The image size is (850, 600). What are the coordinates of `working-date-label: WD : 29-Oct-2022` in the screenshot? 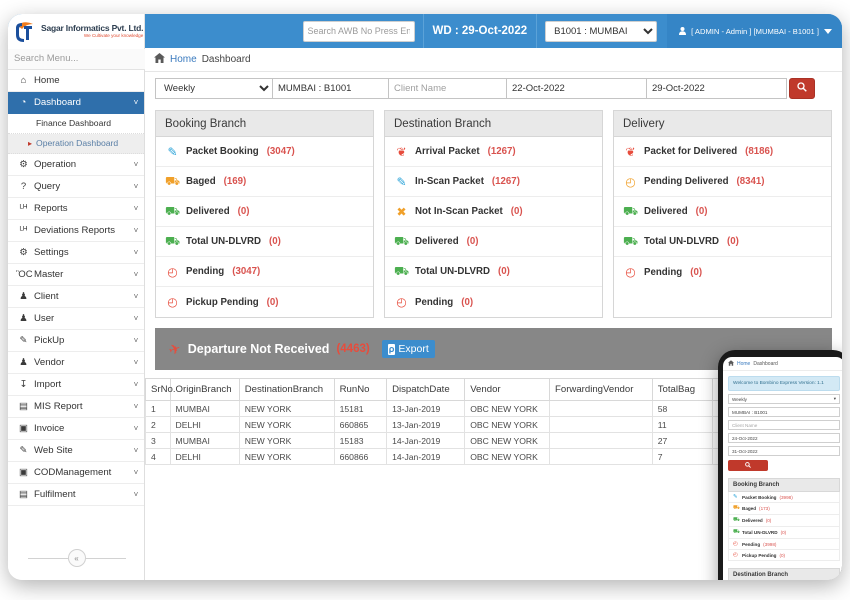 It's located at (480, 31).